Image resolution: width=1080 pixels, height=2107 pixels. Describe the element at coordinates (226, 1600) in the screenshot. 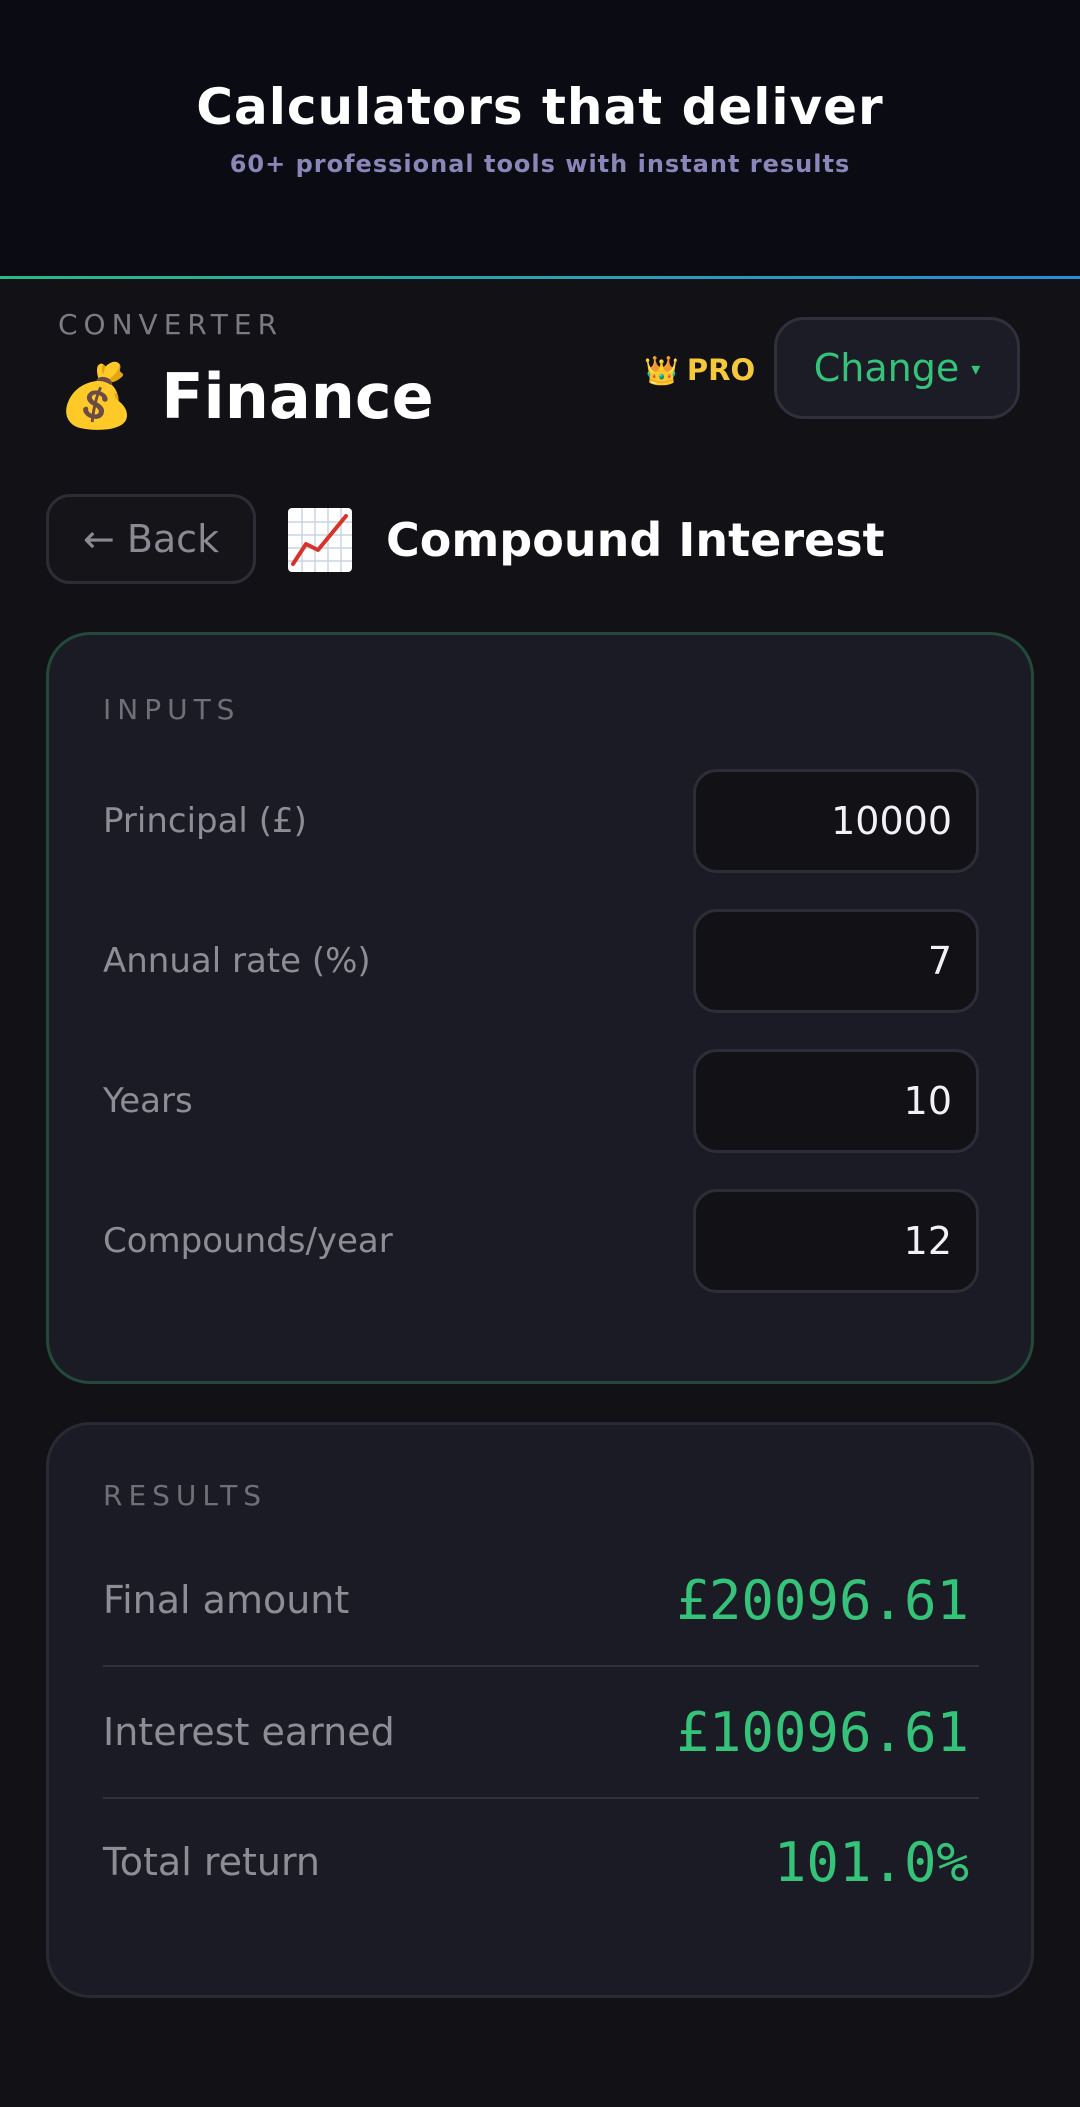

I see `final-amount-label: Final amount` at that location.